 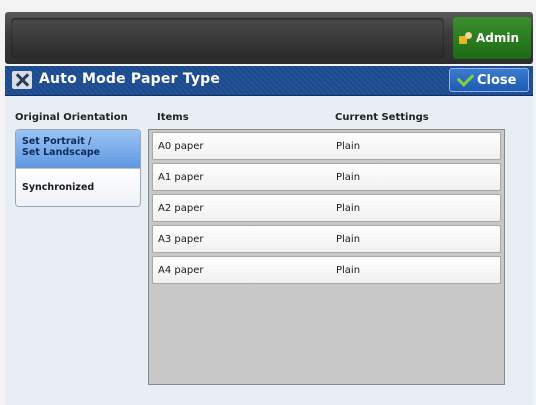 What do you see at coordinates (57, 141) in the screenshot?
I see `option-label-line-1: Set Portrait /` at bounding box center [57, 141].